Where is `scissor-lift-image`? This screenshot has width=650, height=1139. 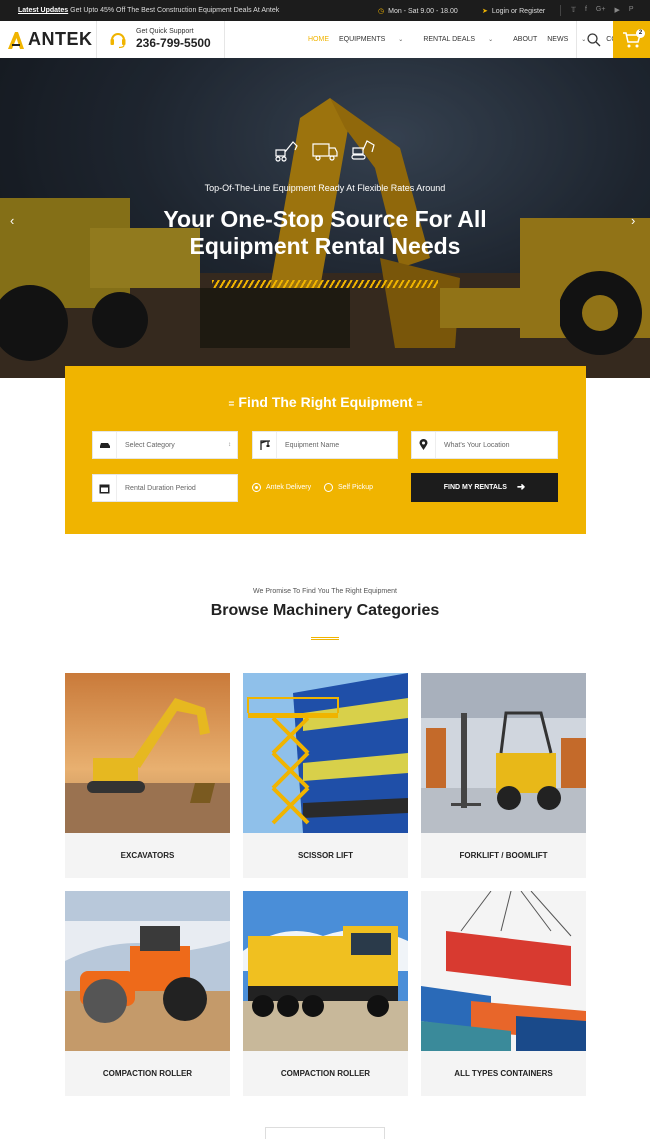 scissor-lift-image is located at coordinates (325, 753).